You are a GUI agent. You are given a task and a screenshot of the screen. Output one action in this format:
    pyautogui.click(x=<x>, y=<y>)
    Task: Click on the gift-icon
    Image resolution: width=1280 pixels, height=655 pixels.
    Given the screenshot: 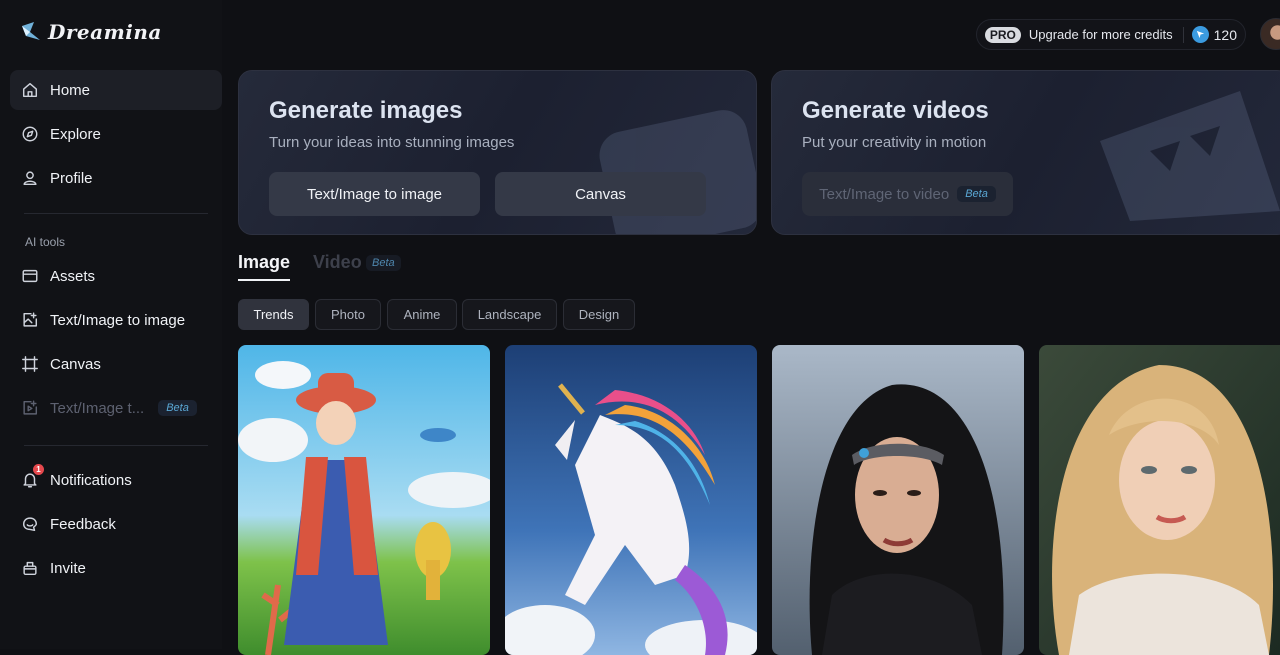 What is the action you would take?
    pyautogui.click(x=30, y=568)
    